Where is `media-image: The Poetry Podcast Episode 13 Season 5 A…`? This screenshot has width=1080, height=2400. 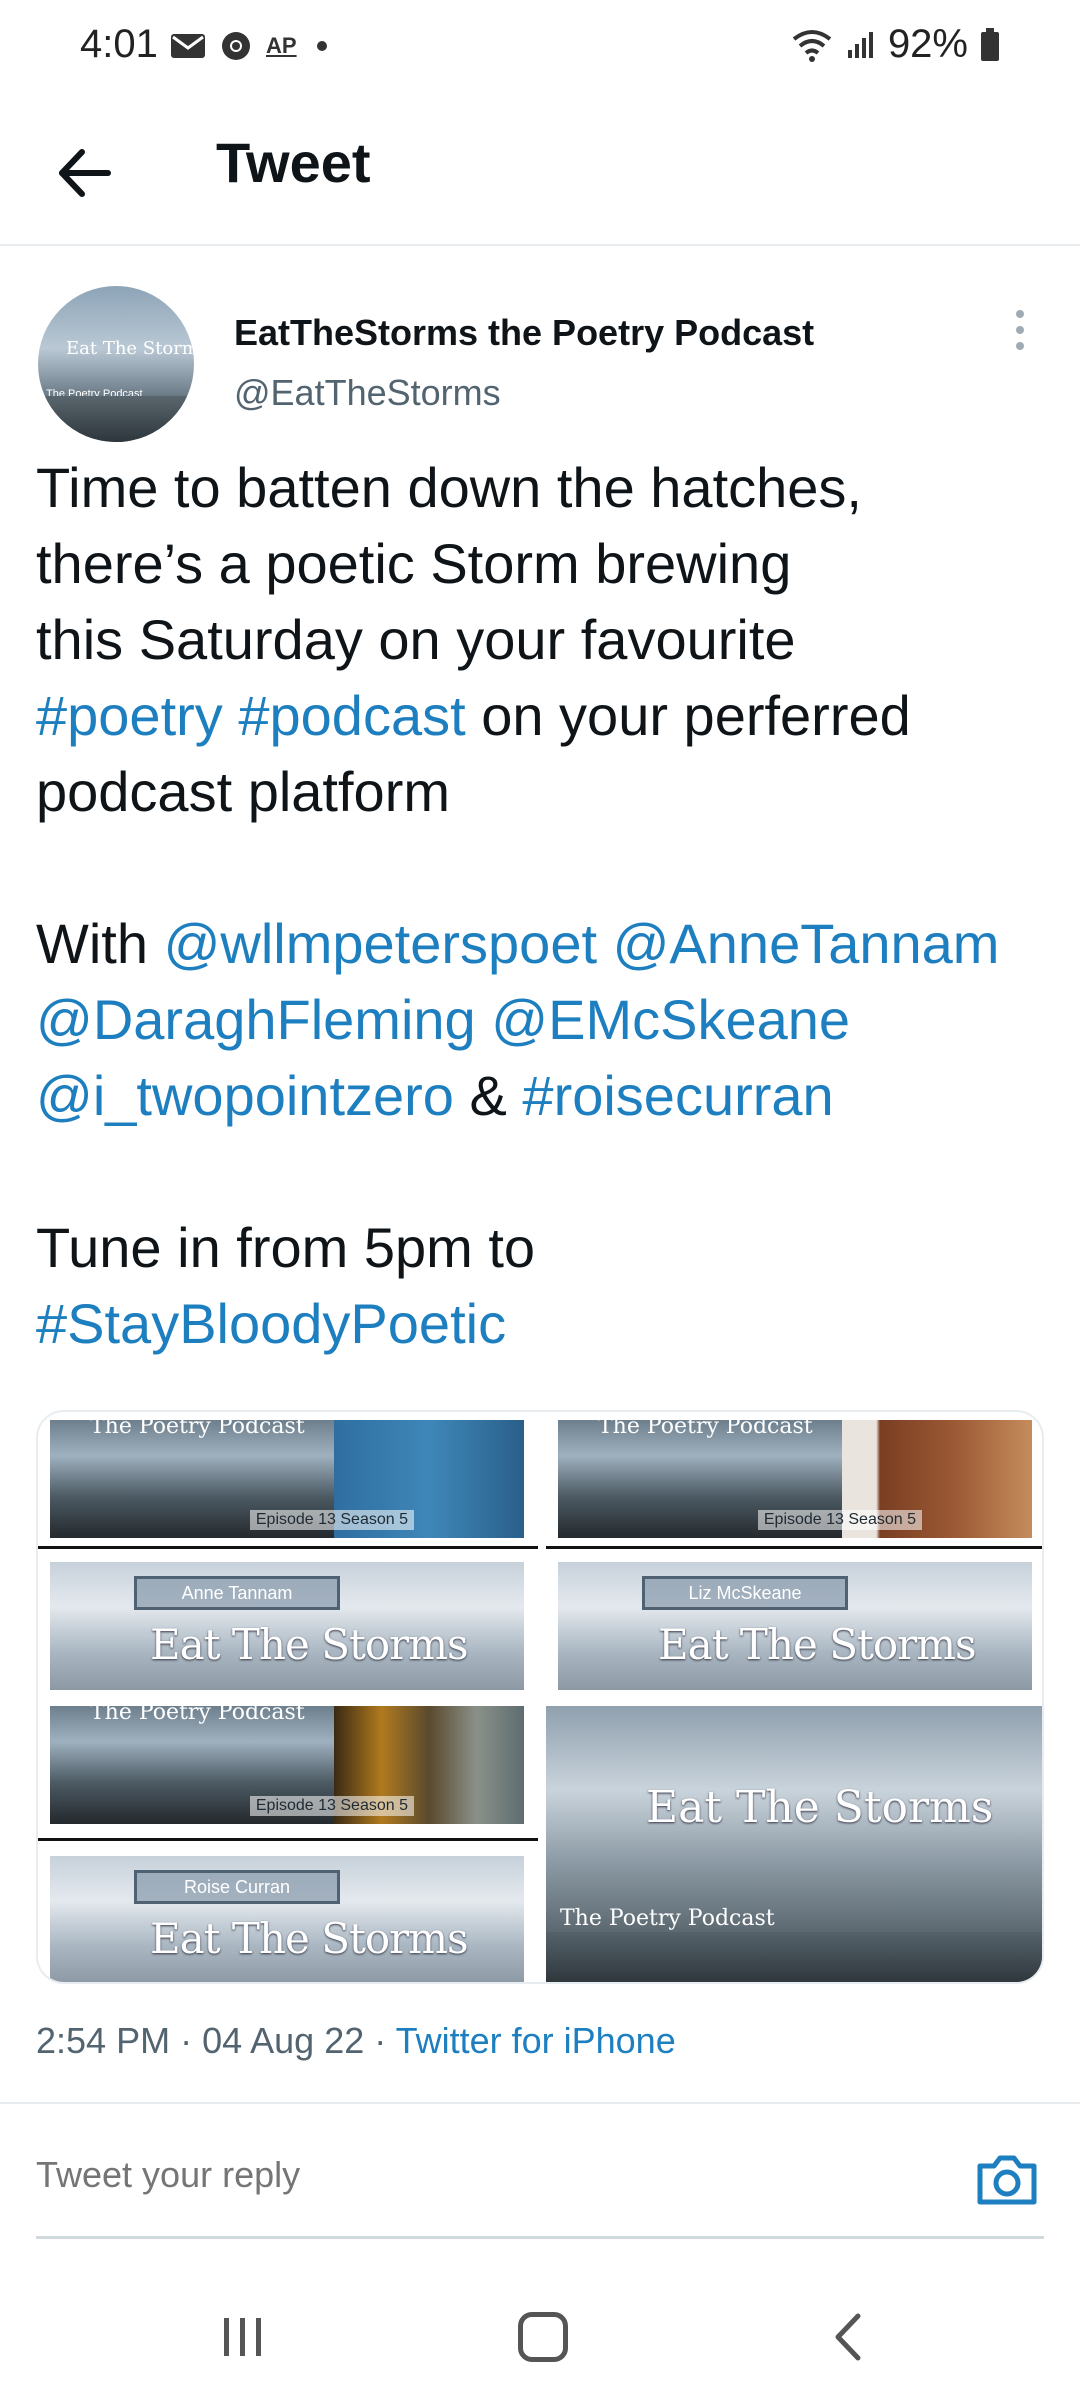 media-image: The Poetry Podcast Episode 13 Season 5 A… is located at coordinates (288, 1555).